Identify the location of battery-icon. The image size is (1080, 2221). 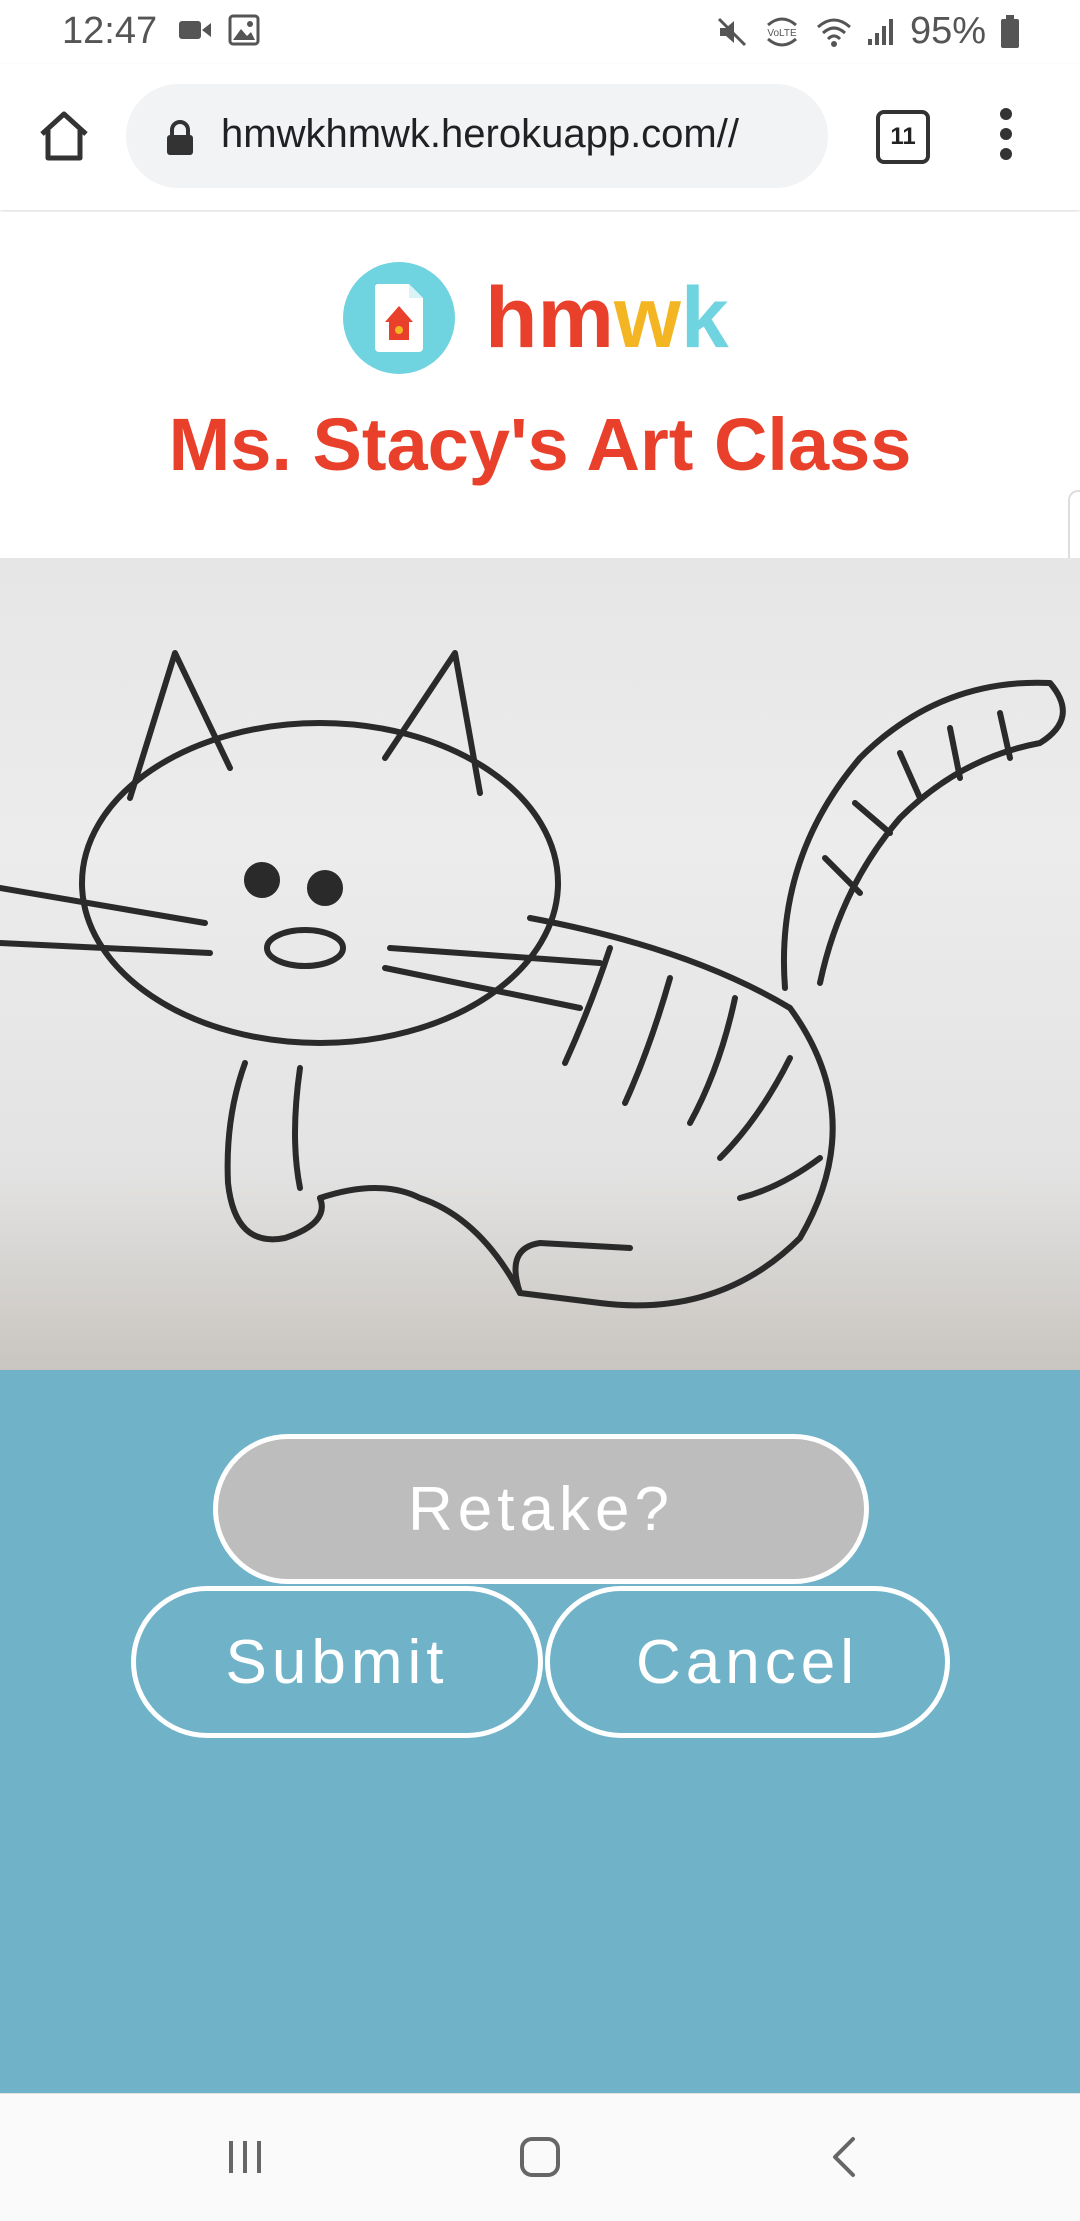
(1010, 31).